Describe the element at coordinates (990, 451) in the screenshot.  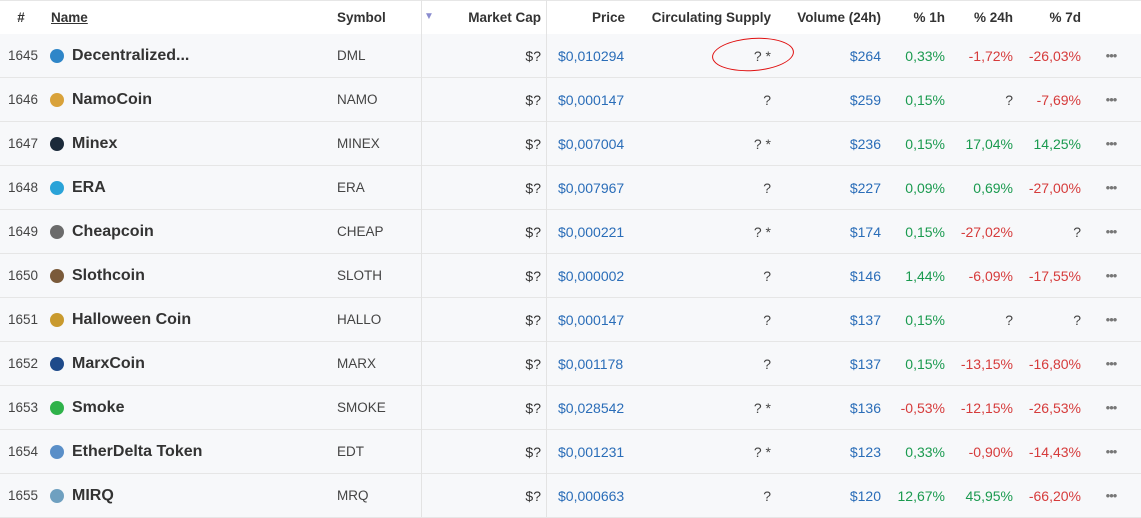
I see `change-24h-cell: -0,90%` at that location.